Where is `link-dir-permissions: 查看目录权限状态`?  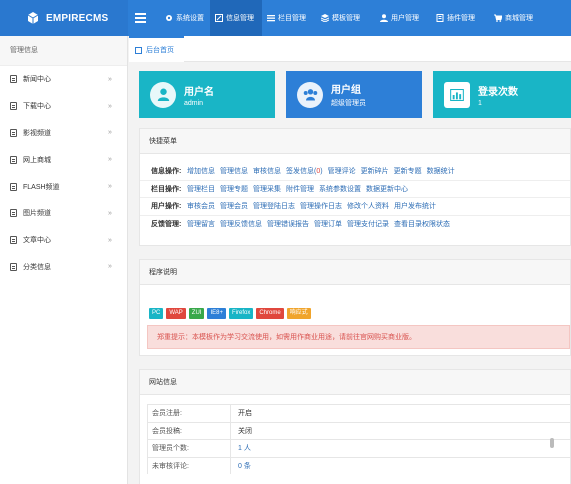 link-dir-permissions: 查看目录权限状态 is located at coordinates (422, 224).